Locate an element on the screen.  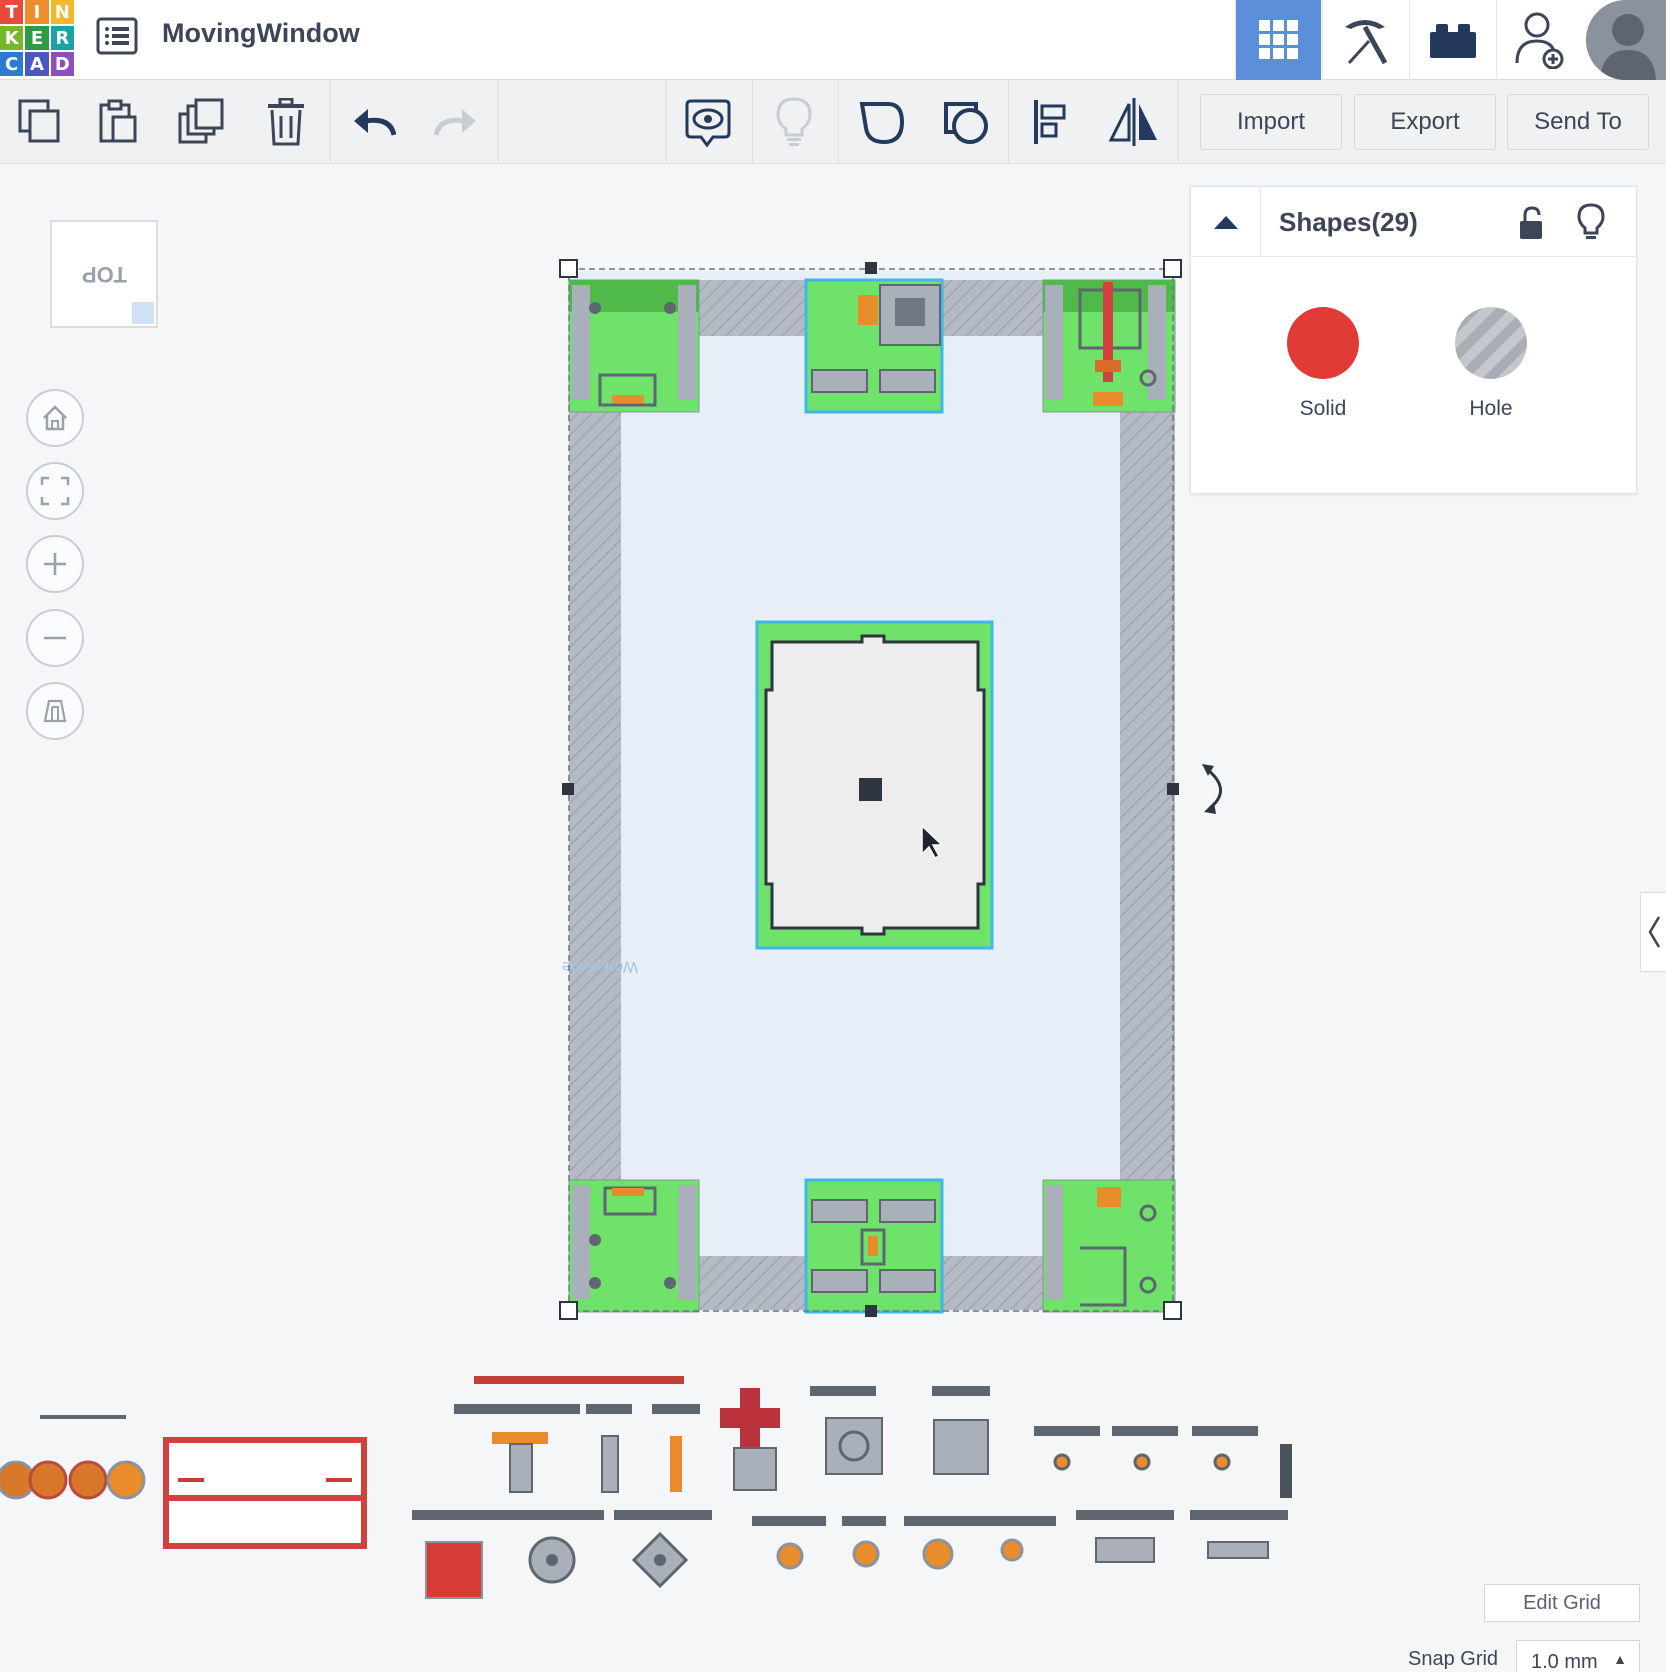
corner-block-top-right is located at coordinates (1109, 346).